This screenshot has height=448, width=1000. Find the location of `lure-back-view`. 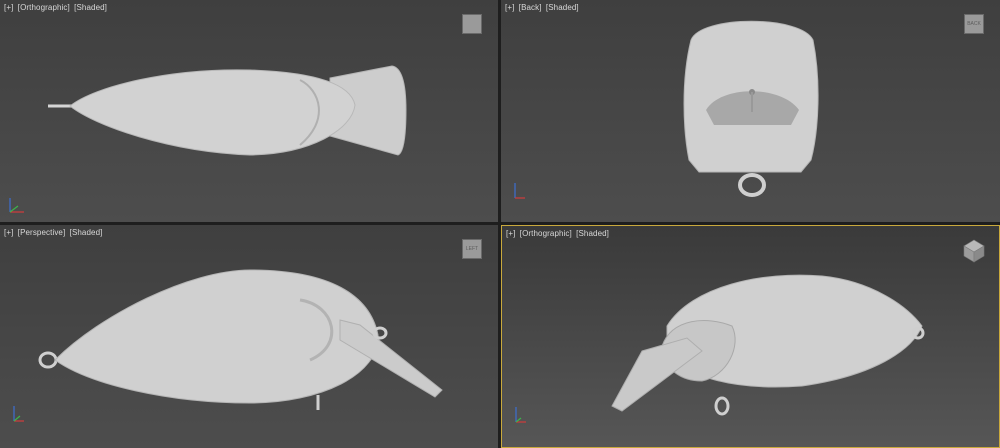

lure-back-view is located at coordinates (751, 108).